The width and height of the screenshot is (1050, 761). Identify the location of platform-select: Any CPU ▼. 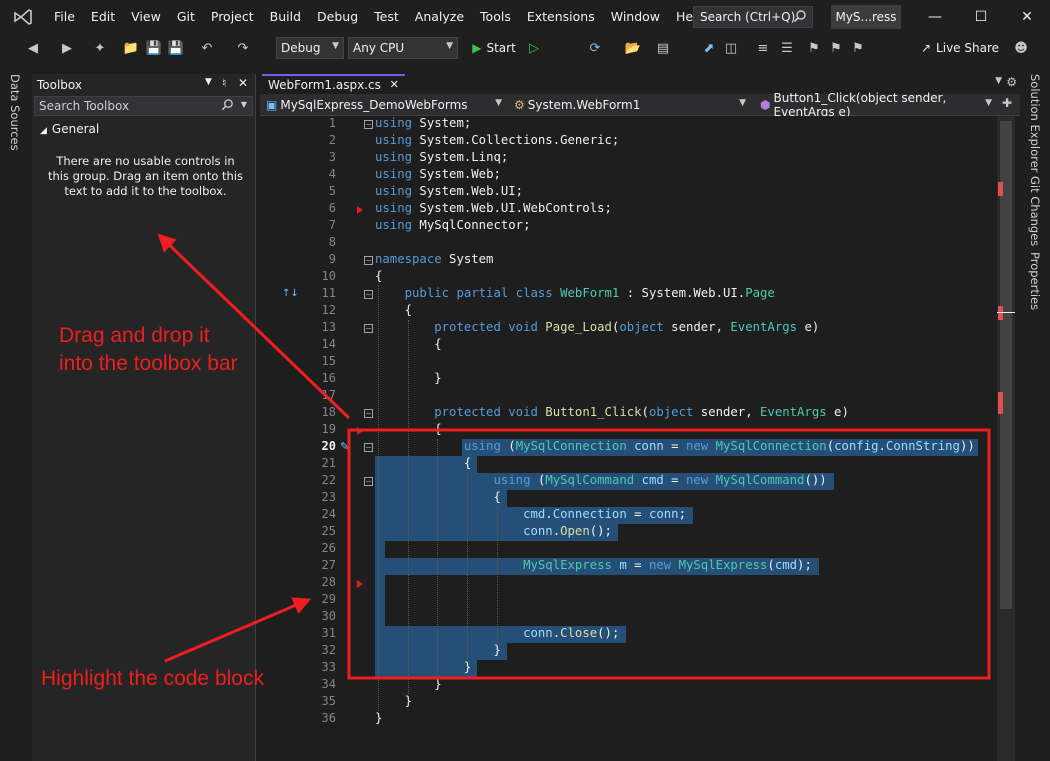
(403, 48).